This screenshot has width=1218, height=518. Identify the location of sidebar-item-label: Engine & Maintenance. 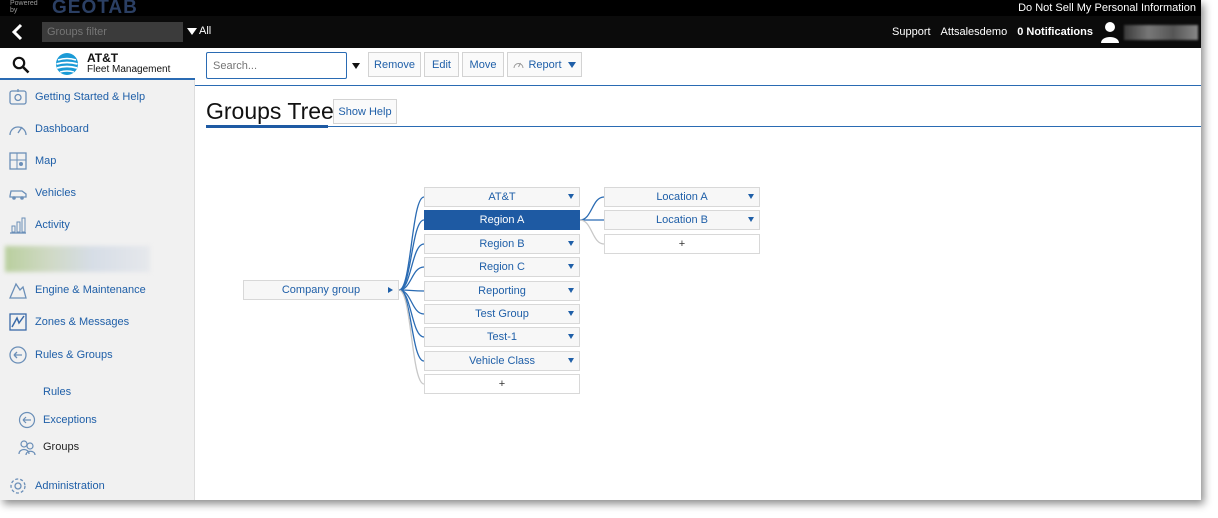
(90, 290).